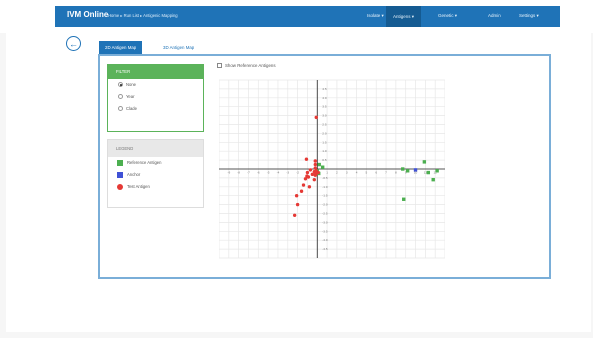 This screenshot has width=593, height=338. Describe the element at coordinates (447, 16) in the screenshot. I see `nav-genetic: Genetic ▾` at that location.